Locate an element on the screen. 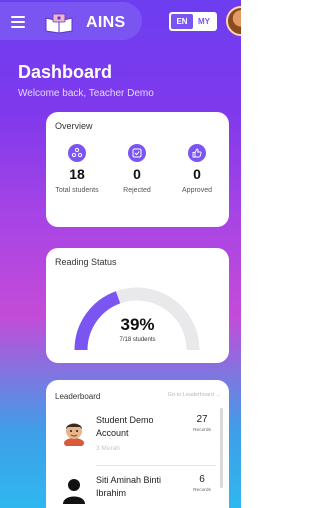  student-class: 3 Merah is located at coordinates (108, 448).